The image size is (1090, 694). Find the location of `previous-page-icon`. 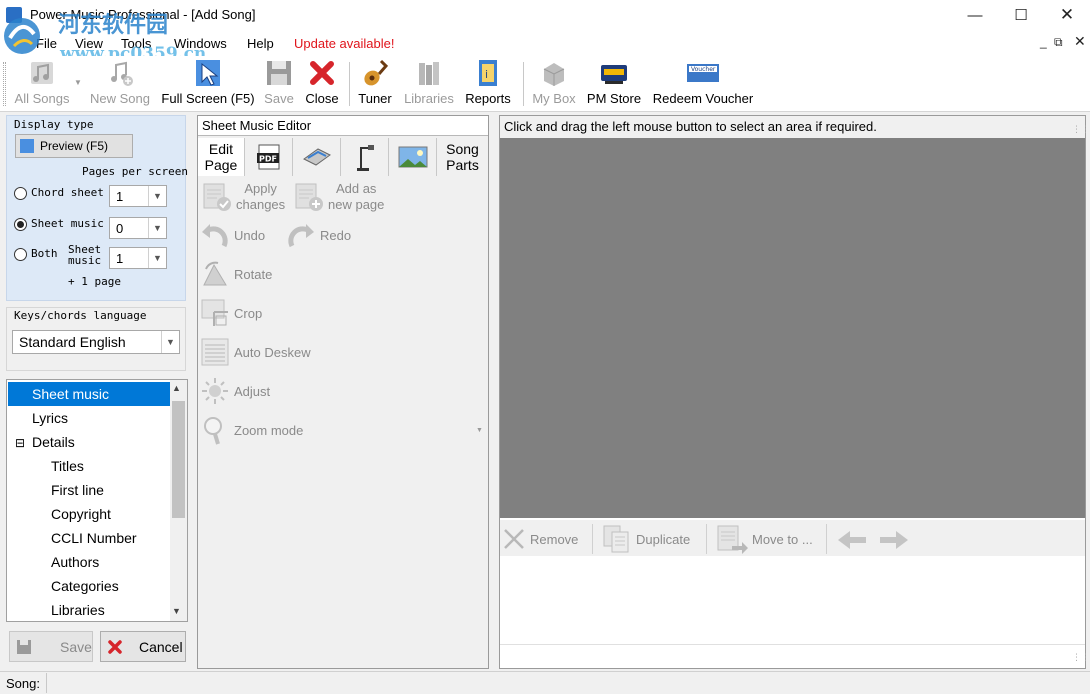

previous-page-icon is located at coordinates (852, 541).